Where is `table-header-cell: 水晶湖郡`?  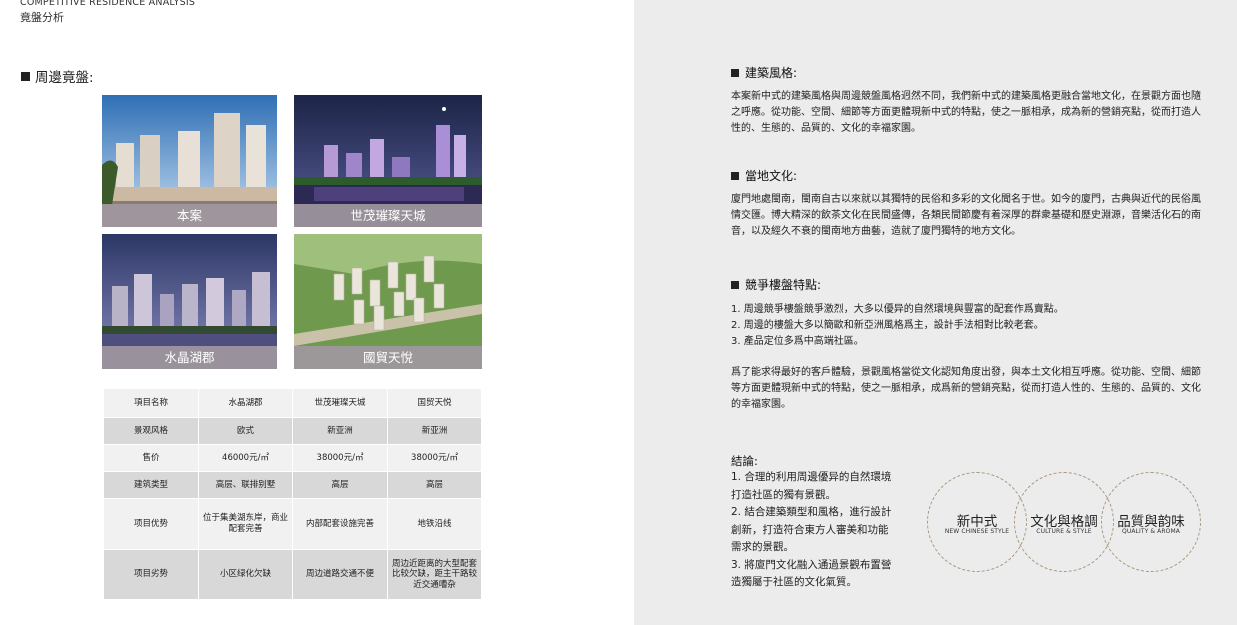
table-header-cell: 水晶湖郡 is located at coordinates (245, 403).